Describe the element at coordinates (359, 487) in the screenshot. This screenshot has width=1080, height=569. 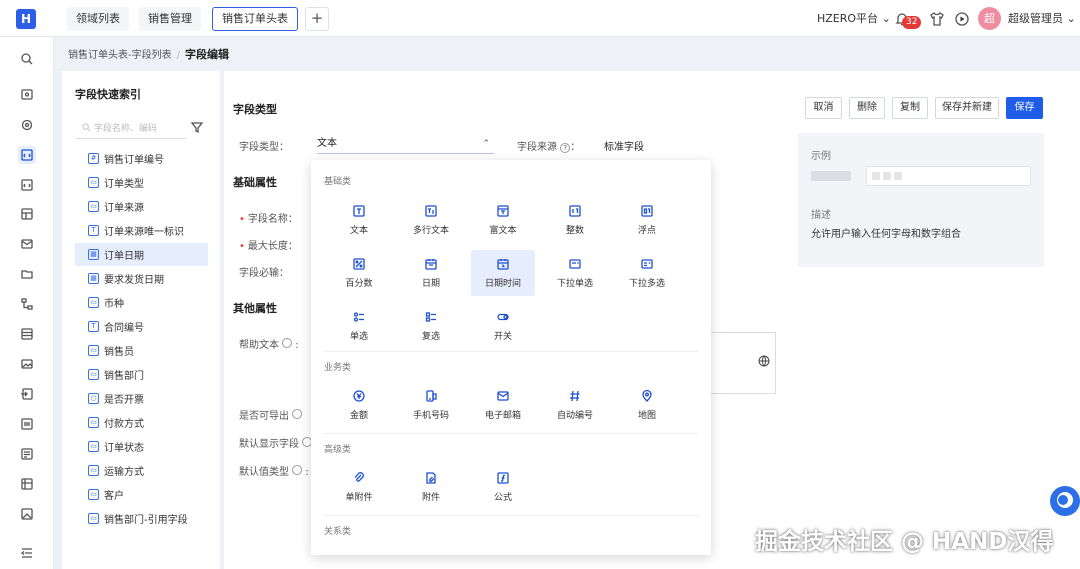
I see `type-option: 单附件` at that location.